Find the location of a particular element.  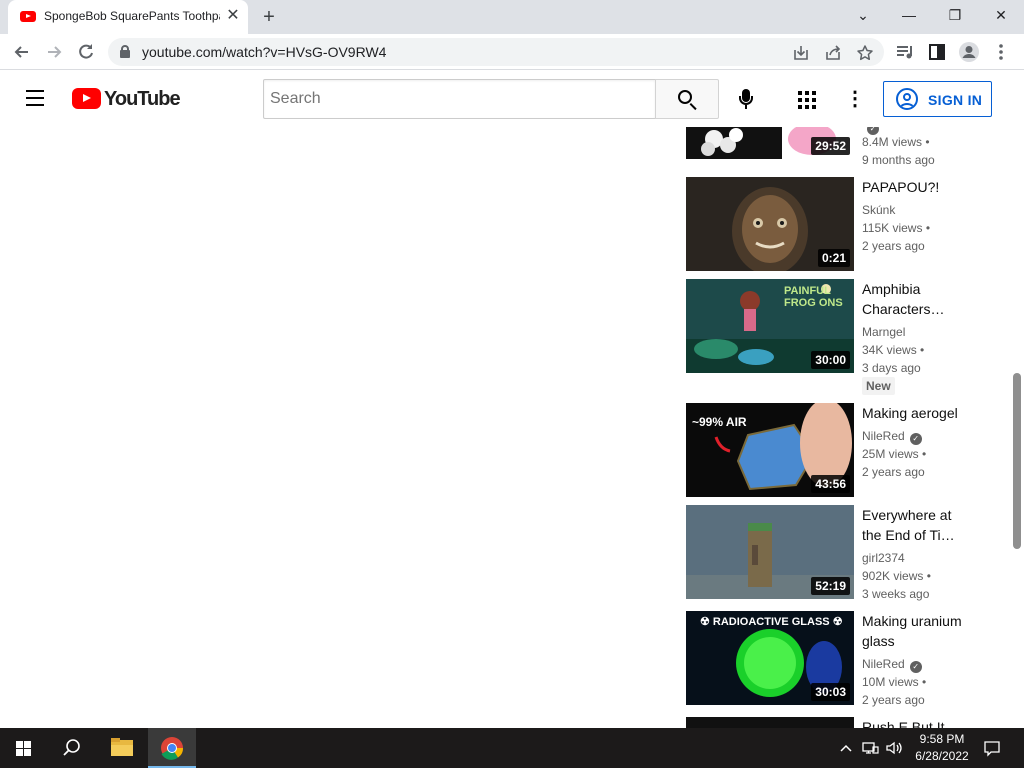

video-views: 34K views • is located at coordinates (893, 350).